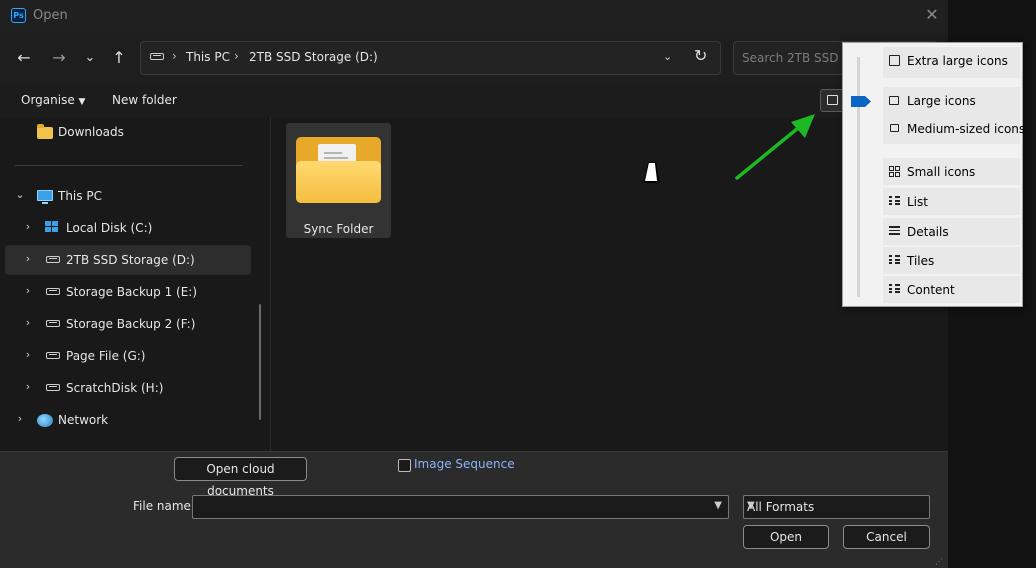  I want to click on folder-icon, so click(338, 170).